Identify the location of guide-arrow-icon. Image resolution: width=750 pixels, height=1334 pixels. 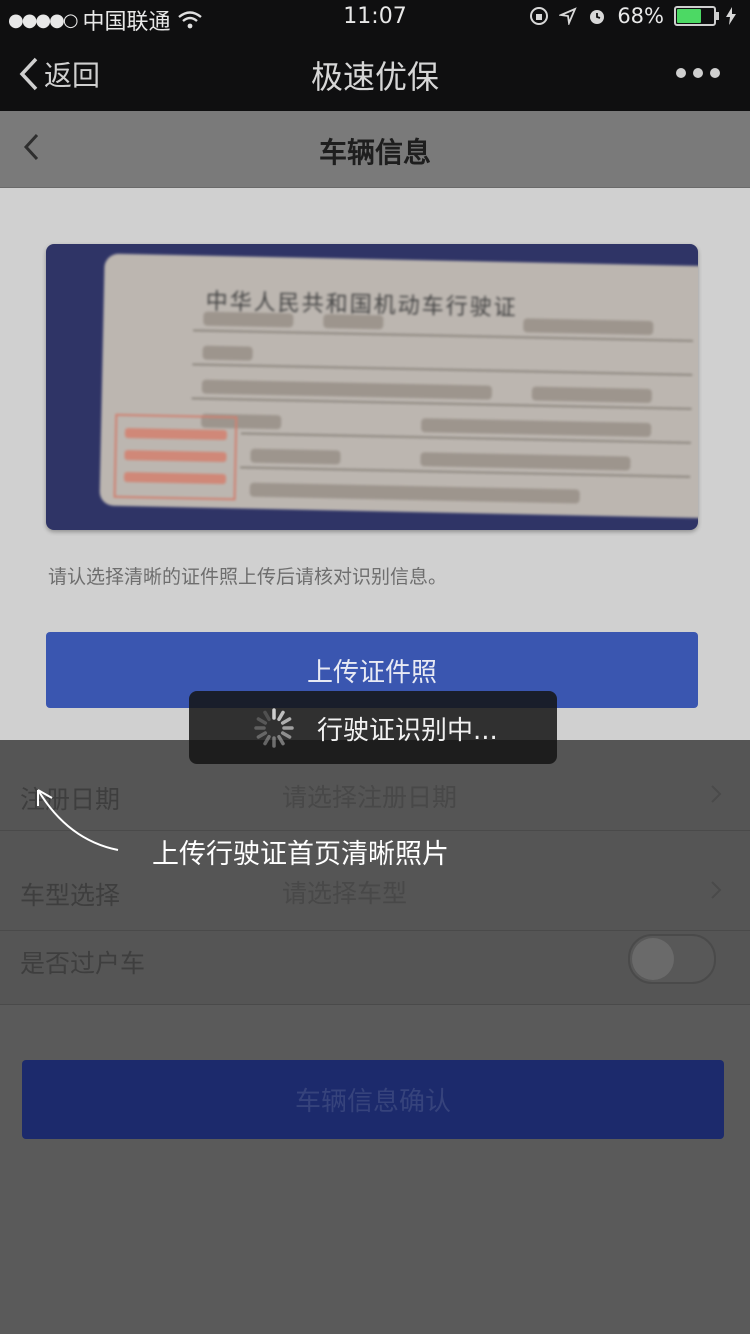
(78, 820).